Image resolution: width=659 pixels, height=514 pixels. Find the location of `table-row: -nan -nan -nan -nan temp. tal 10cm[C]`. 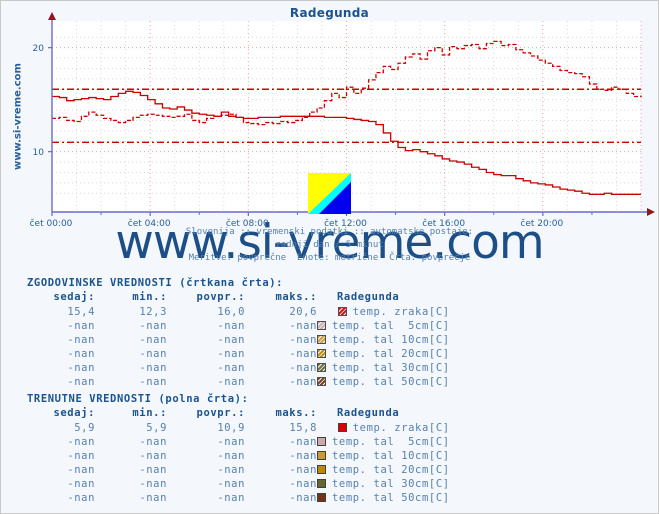

table-row: -nan -nan -nan -nan temp. tal 10cm[C] is located at coordinates (236, 340).